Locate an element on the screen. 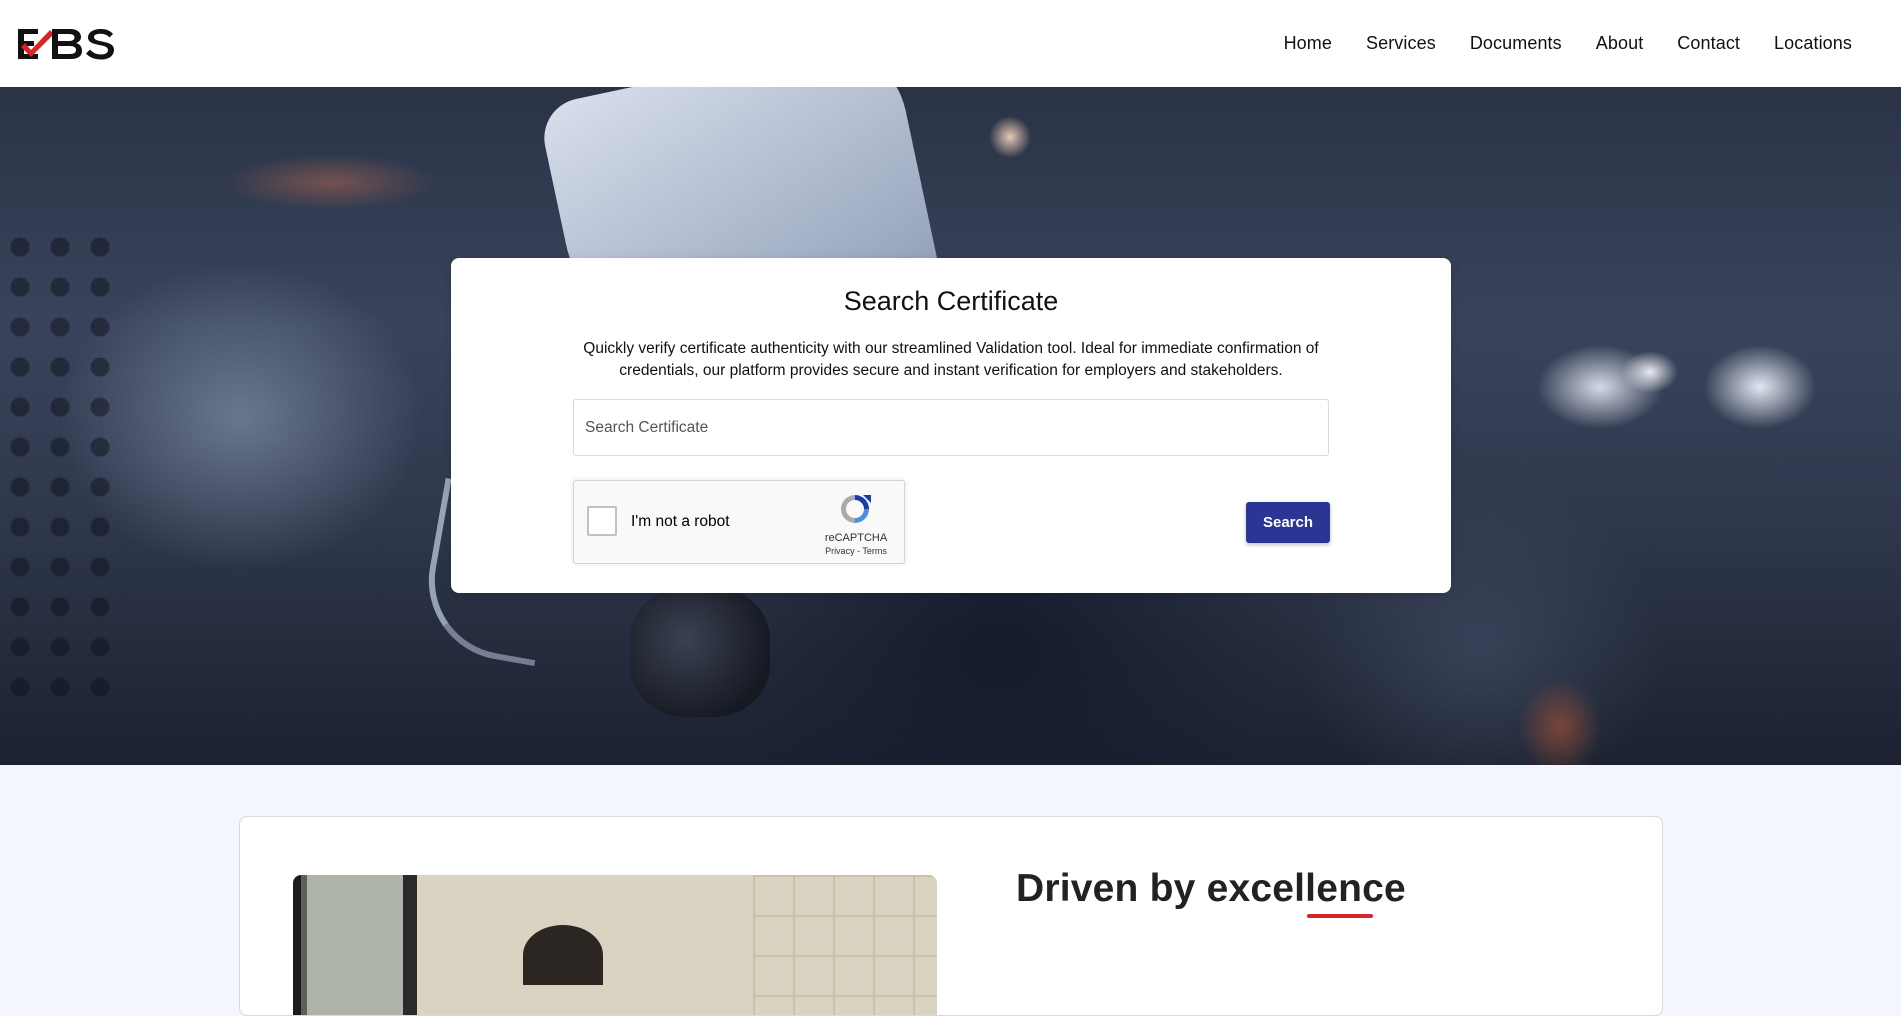 This screenshot has width=1901, height=1016. ebs-logo is located at coordinates (66, 44).